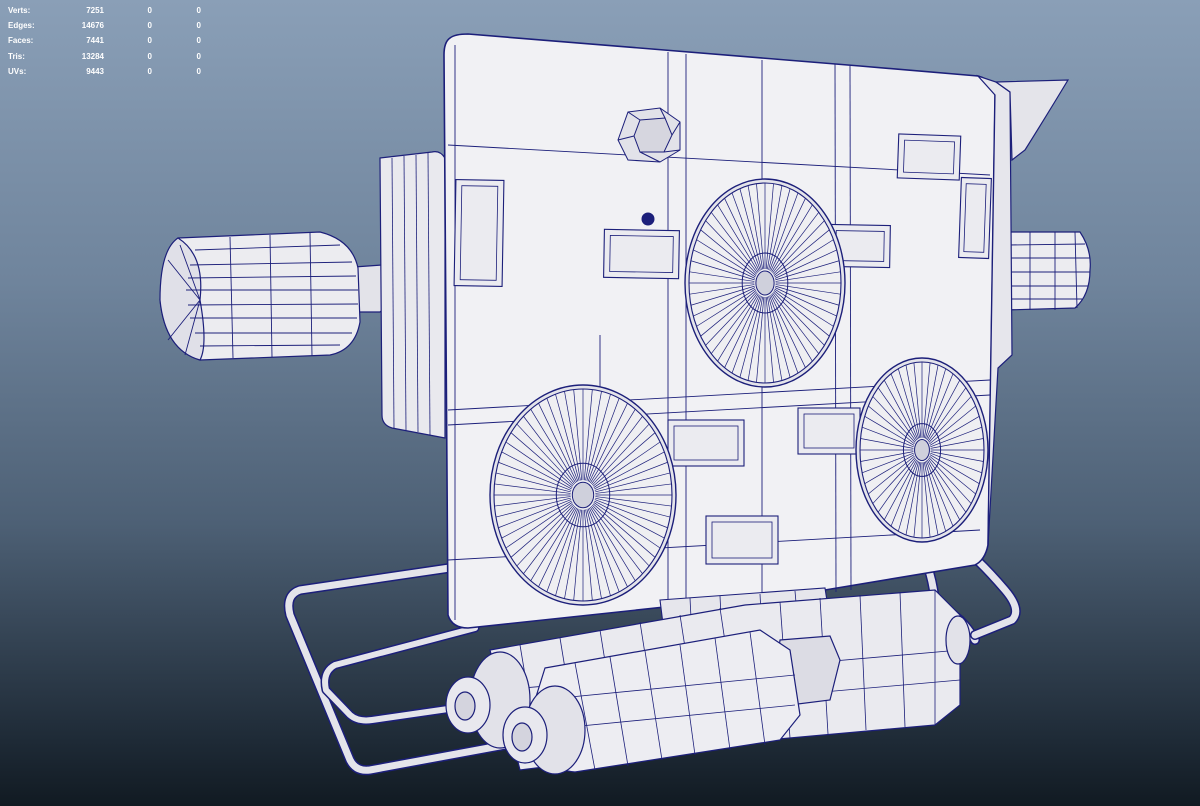 The width and height of the screenshot is (1200, 806). What do you see at coordinates (21, 26) in the screenshot?
I see `hud-label: Edges:` at bounding box center [21, 26].